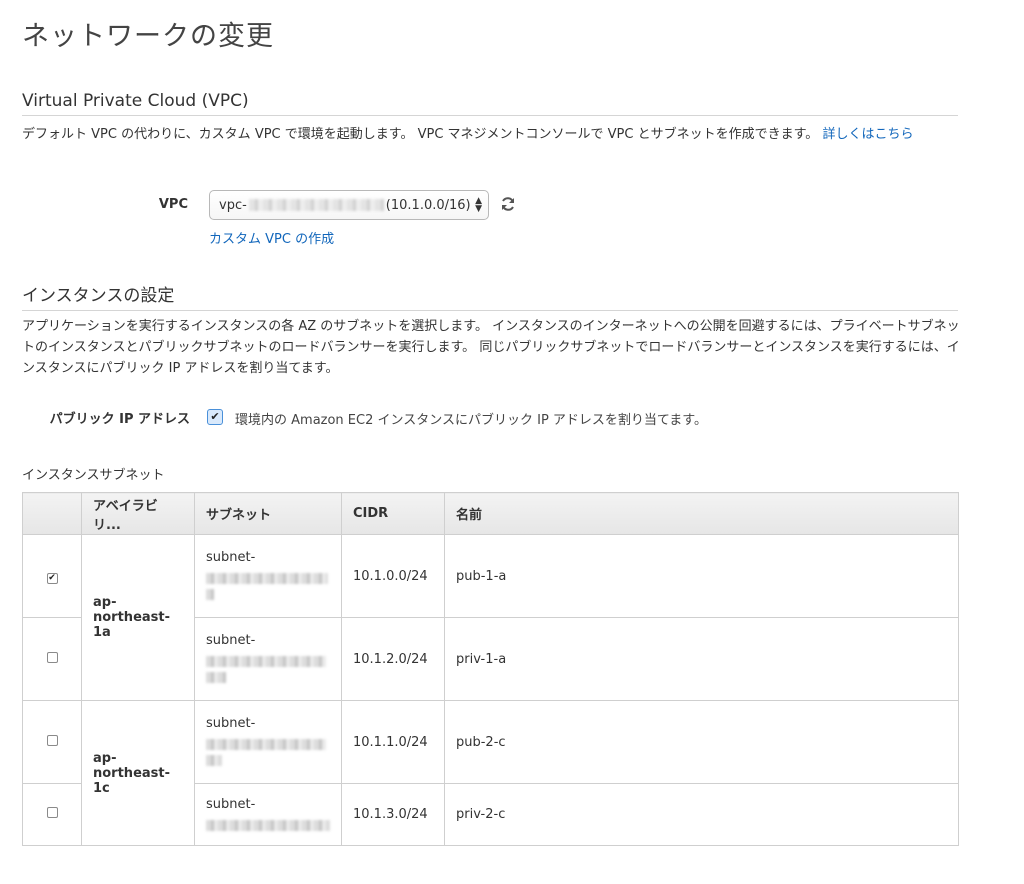 This screenshot has height=884, width=1024. I want to click on vpc-select-prefix: vpc-, so click(233, 205).